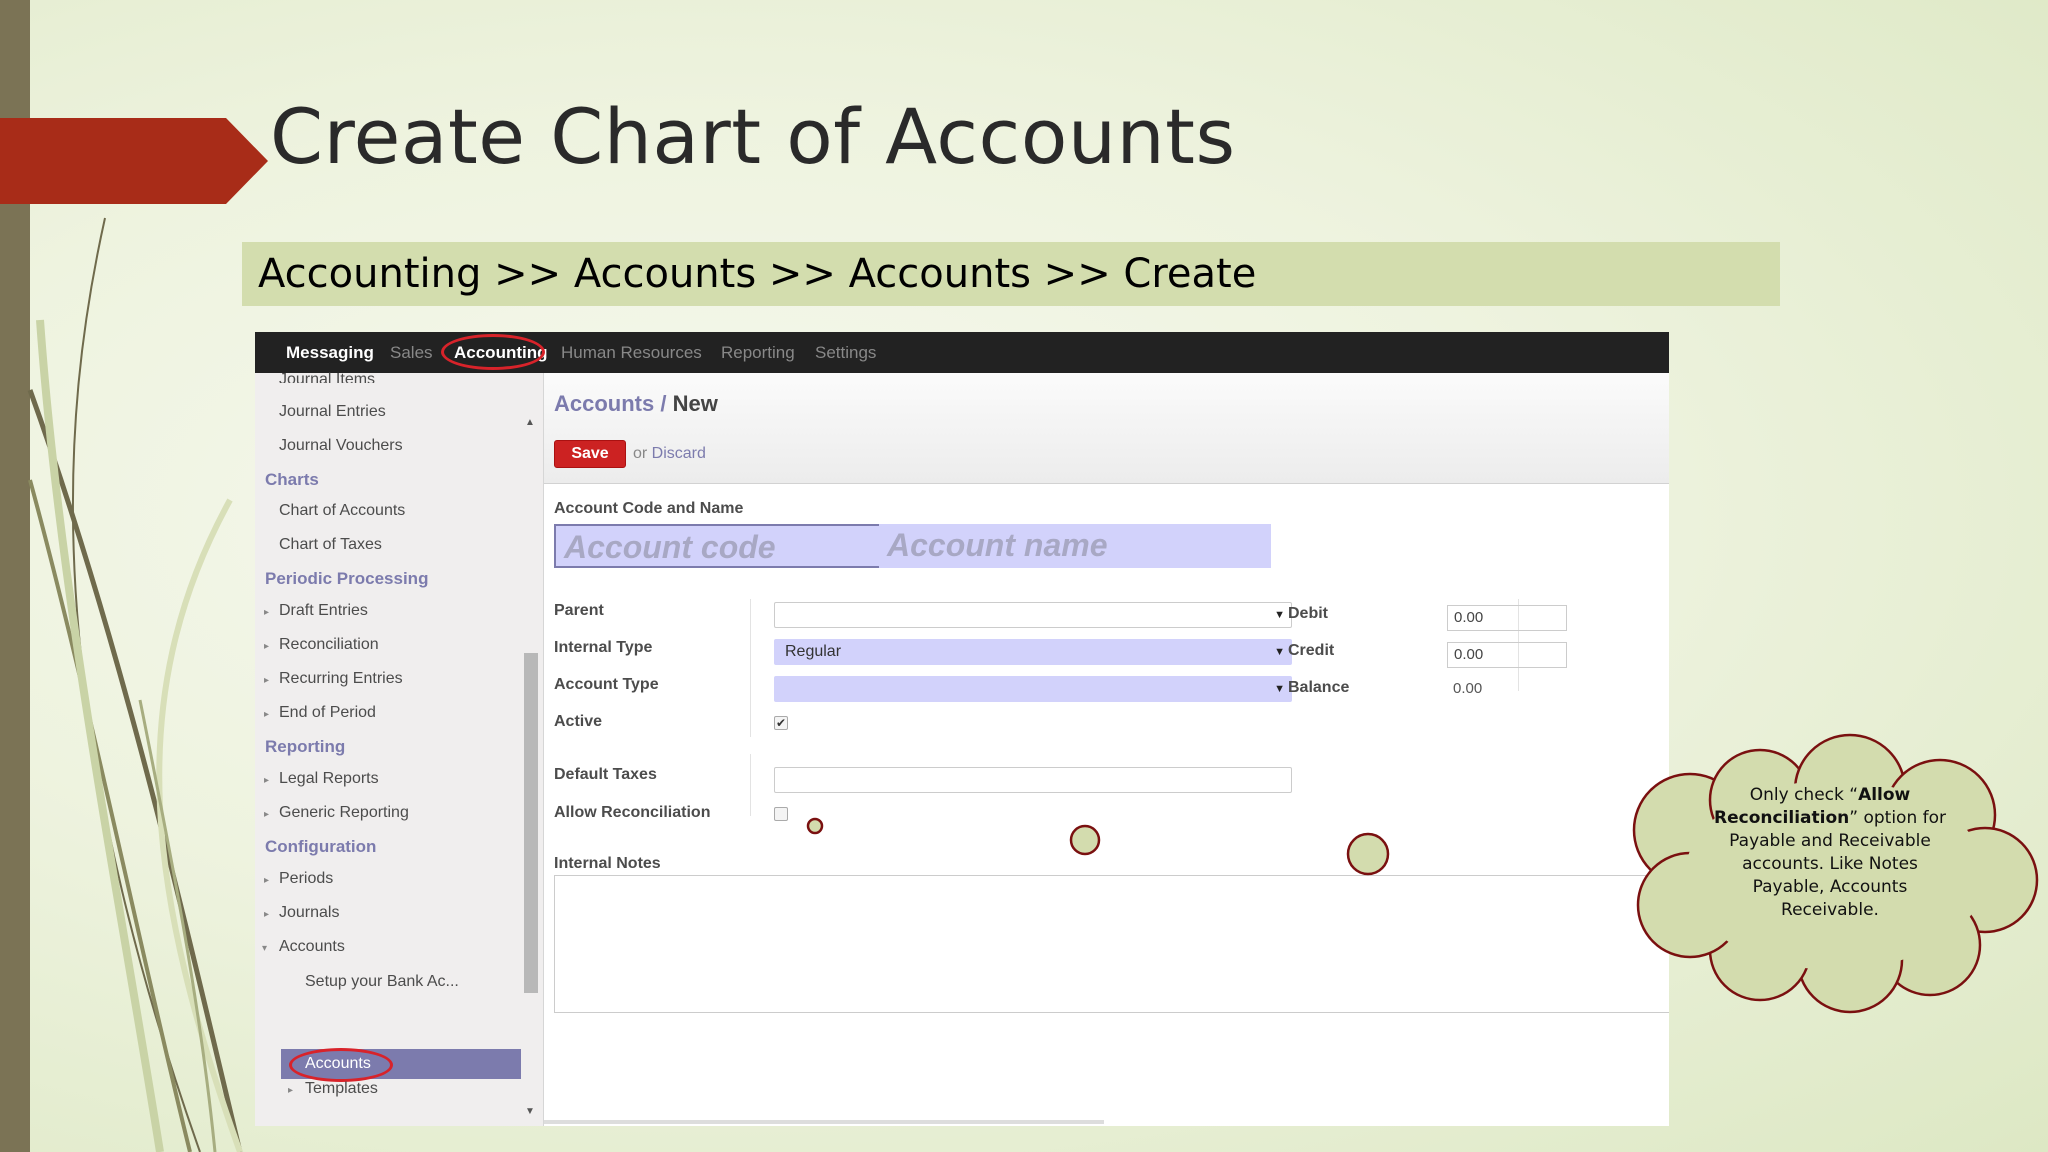  Describe the element at coordinates (1804, 795) in the screenshot. I see `callout-text-pre: Only check “` at that location.